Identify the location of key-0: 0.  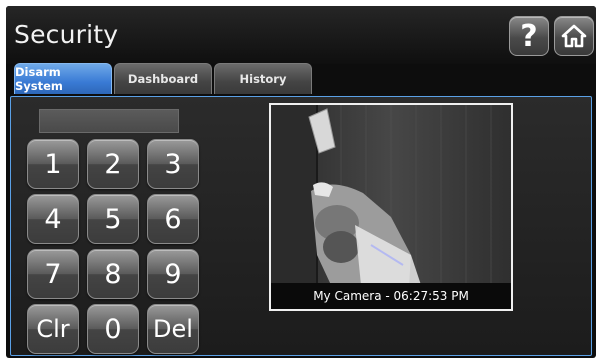
(113, 329).